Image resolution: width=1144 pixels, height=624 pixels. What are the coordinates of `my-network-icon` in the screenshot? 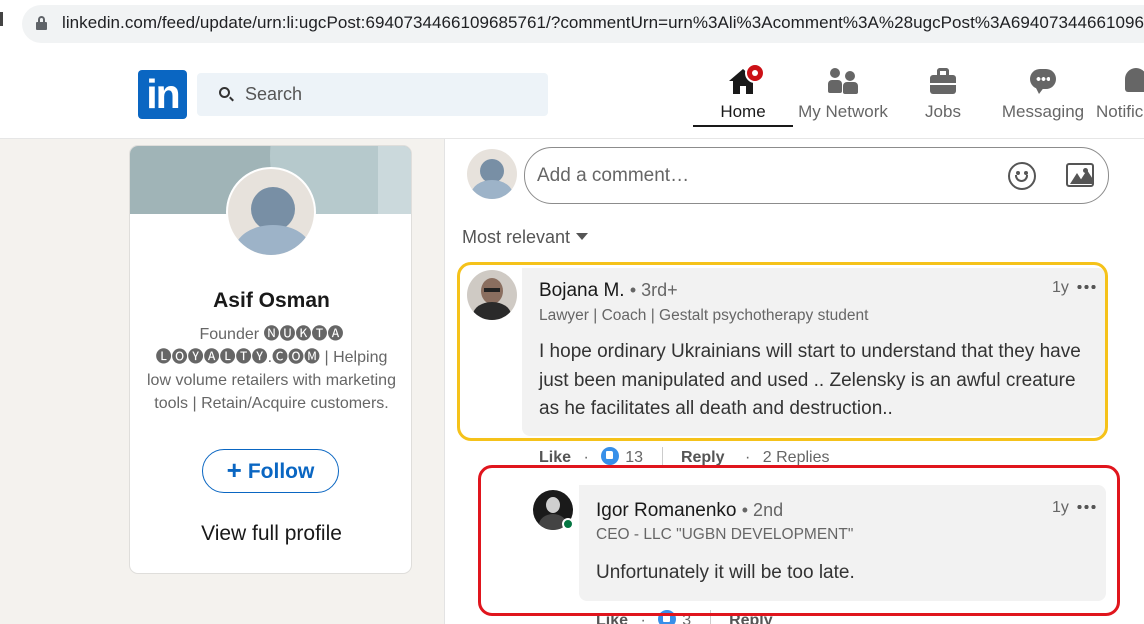 It's located at (843, 81).